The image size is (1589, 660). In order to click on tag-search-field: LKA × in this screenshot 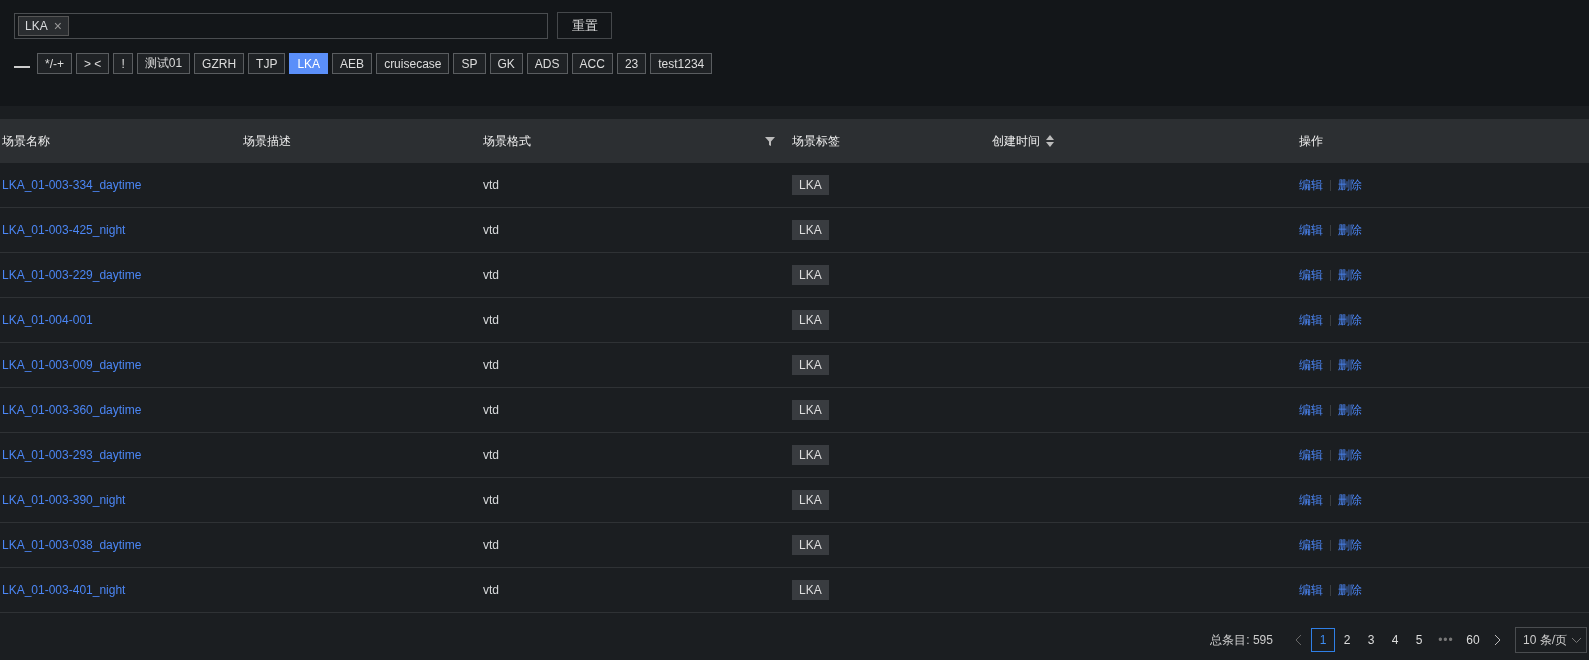, I will do `click(281, 25)`.